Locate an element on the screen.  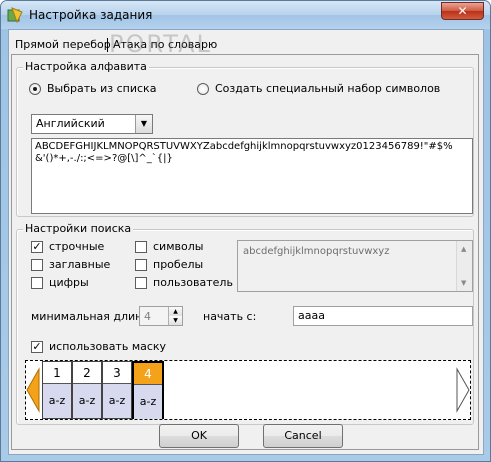
checkbox-lowercase: ✓ строчные is located at coordinates (67, 246).